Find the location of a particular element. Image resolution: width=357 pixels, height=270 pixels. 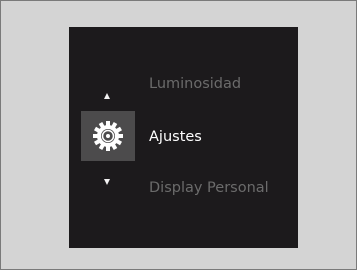

menu-item-current: Ajustes is located at coordinates (175, 137).